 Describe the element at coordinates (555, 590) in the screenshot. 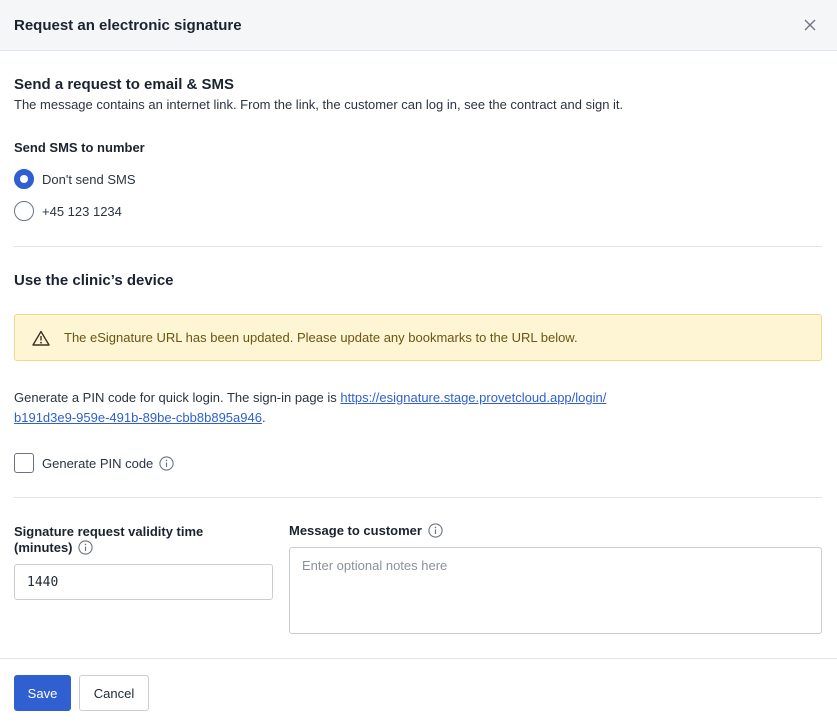

I see `message-to-customer-textarea` at that location.